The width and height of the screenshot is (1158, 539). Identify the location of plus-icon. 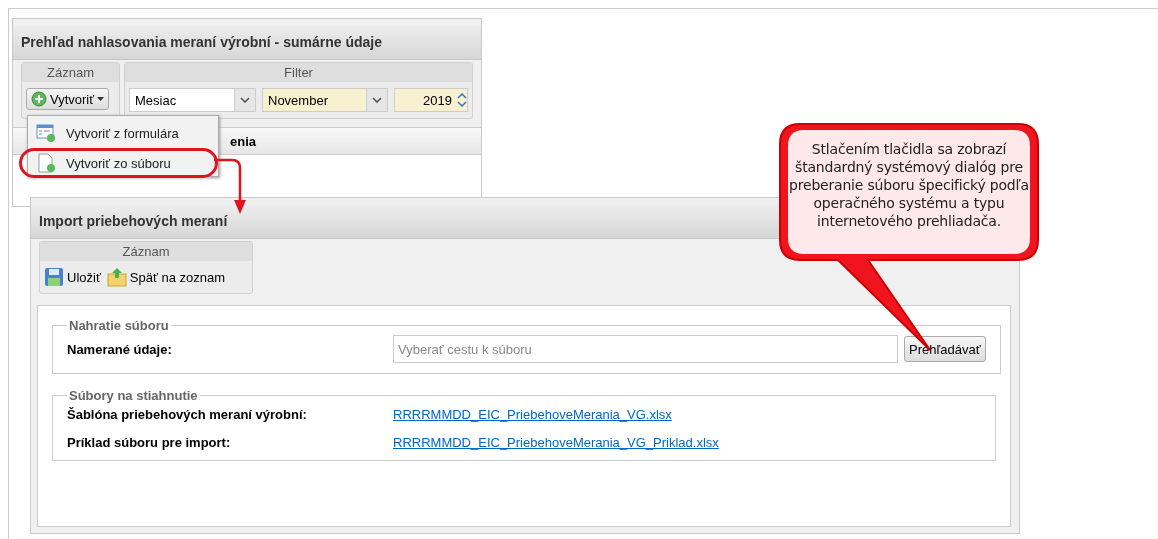
(39, 99).